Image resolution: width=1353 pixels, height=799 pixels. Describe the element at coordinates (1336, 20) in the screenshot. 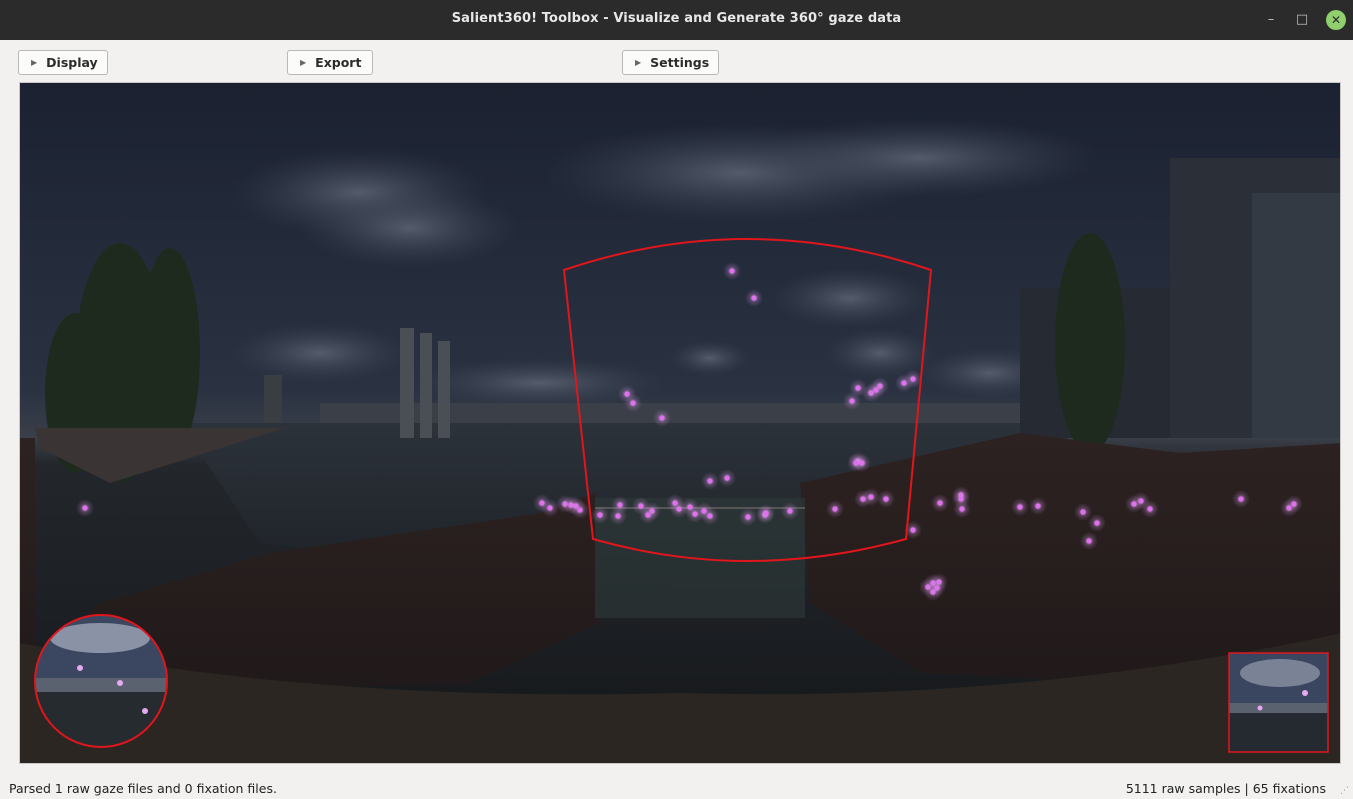

I see `close-button: ✕` at that location.